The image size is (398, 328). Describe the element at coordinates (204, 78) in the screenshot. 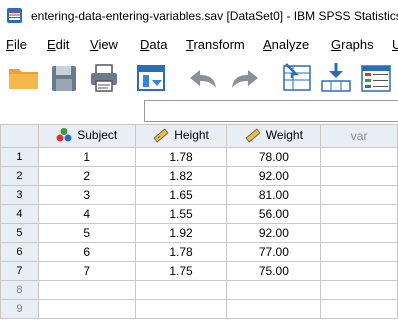

I see `undo-icon` at that location.